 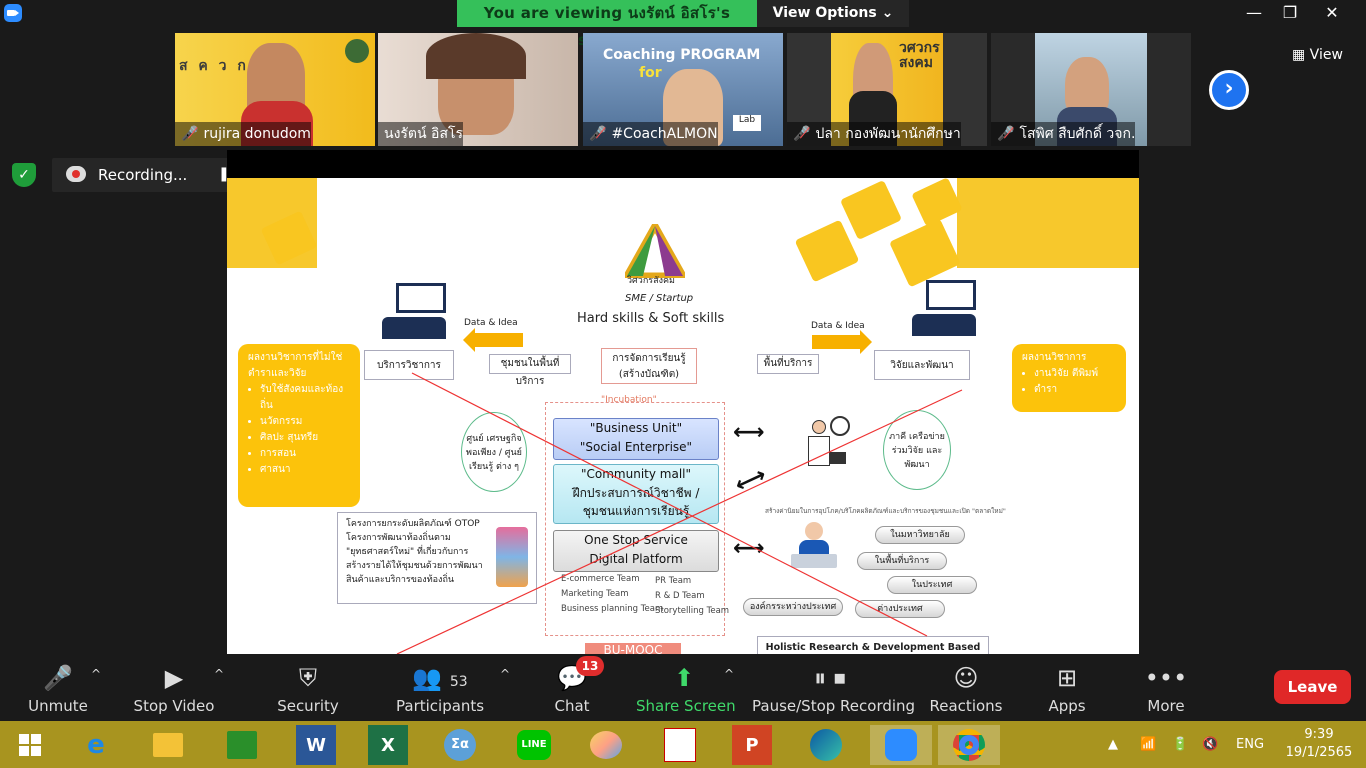 I want to click on pause-stop-icon: ⏸ ⏹, so click(x=830, y=678).